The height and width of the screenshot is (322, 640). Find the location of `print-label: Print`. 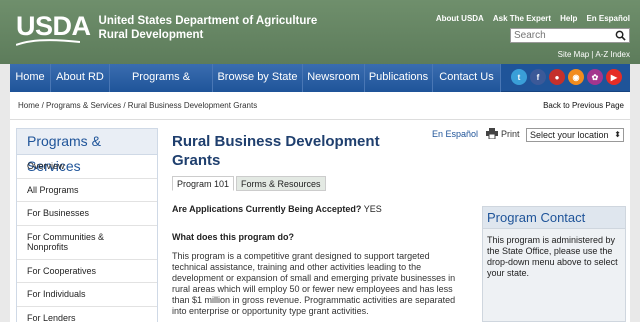

print-label: Print is located at coordinates (510, 133).